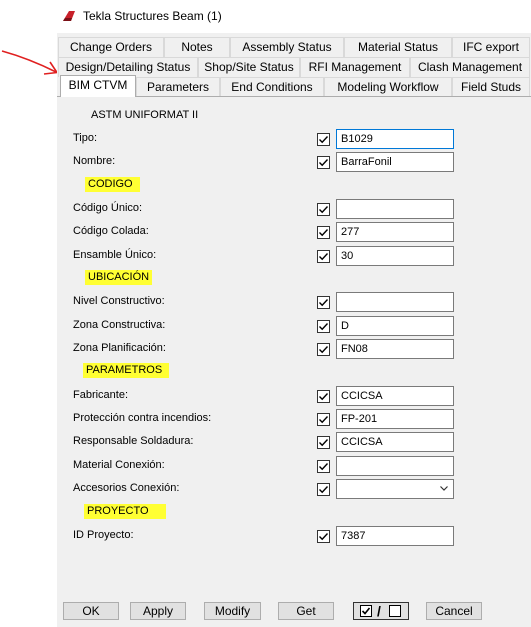  I want to click on field-label-fabricante: Fabricante:, so click(101, 395).